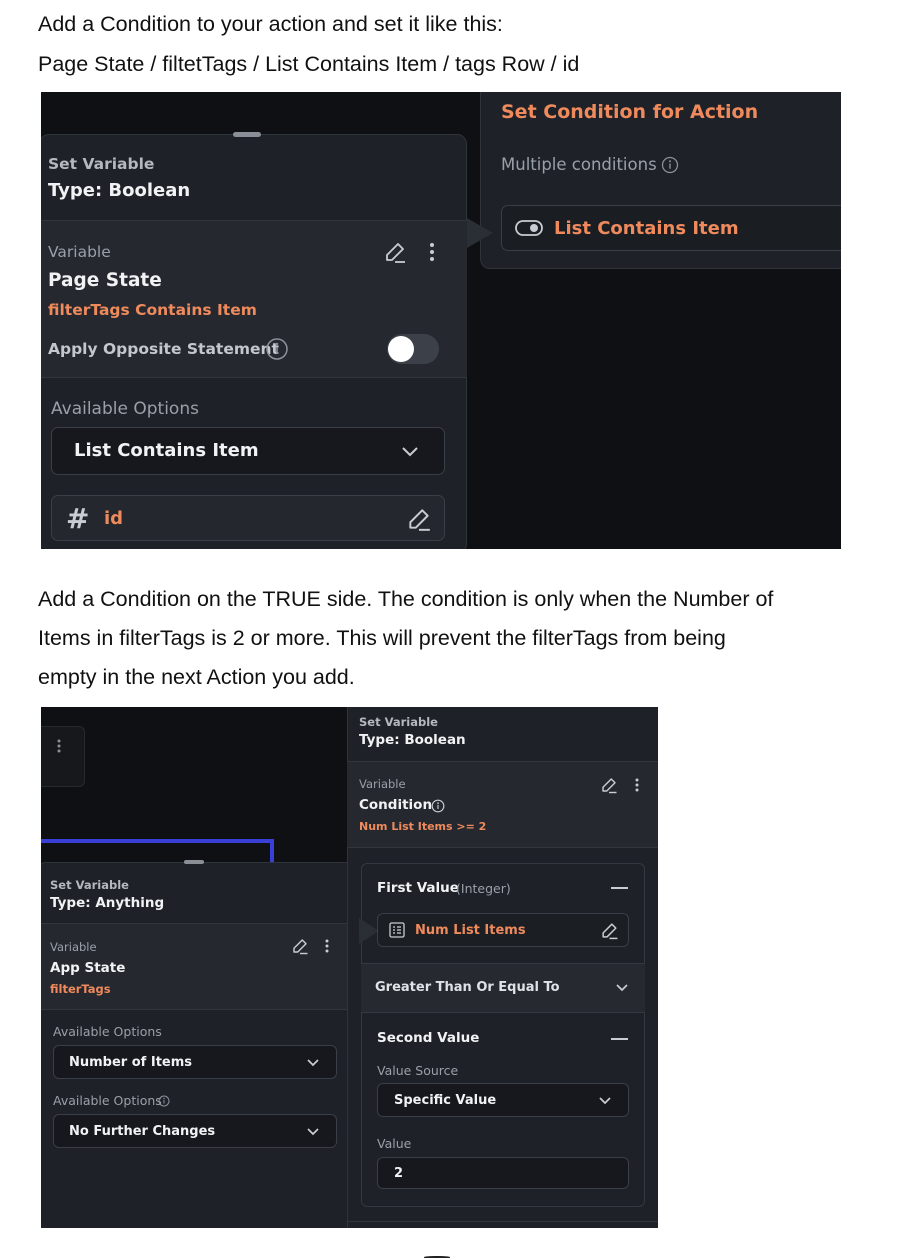  I want to click on operator-dropdown: Greater Than Or Equal To, so click(503, 988).